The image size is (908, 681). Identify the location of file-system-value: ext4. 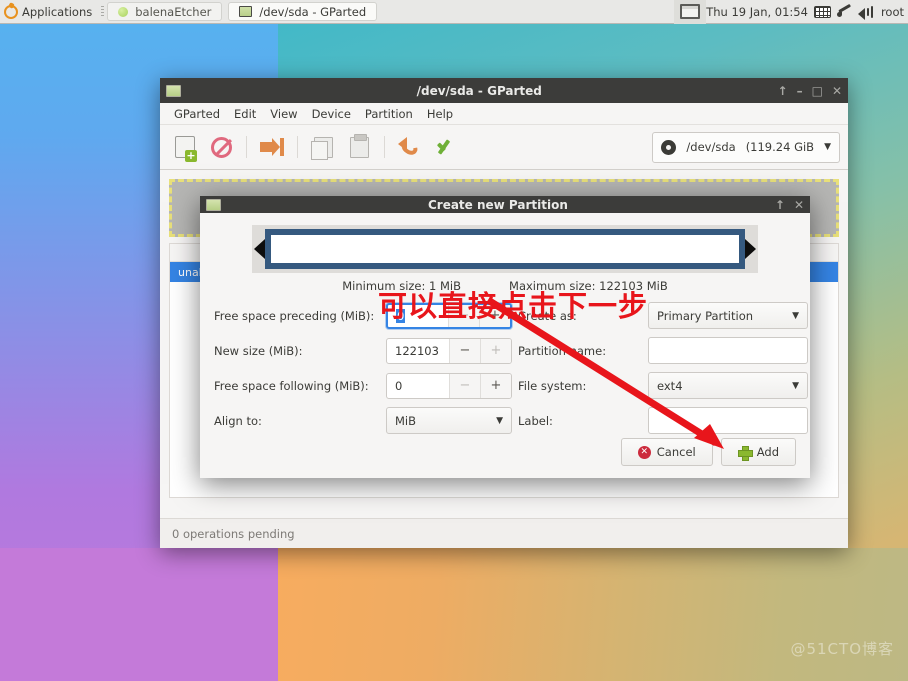
(670, 385).